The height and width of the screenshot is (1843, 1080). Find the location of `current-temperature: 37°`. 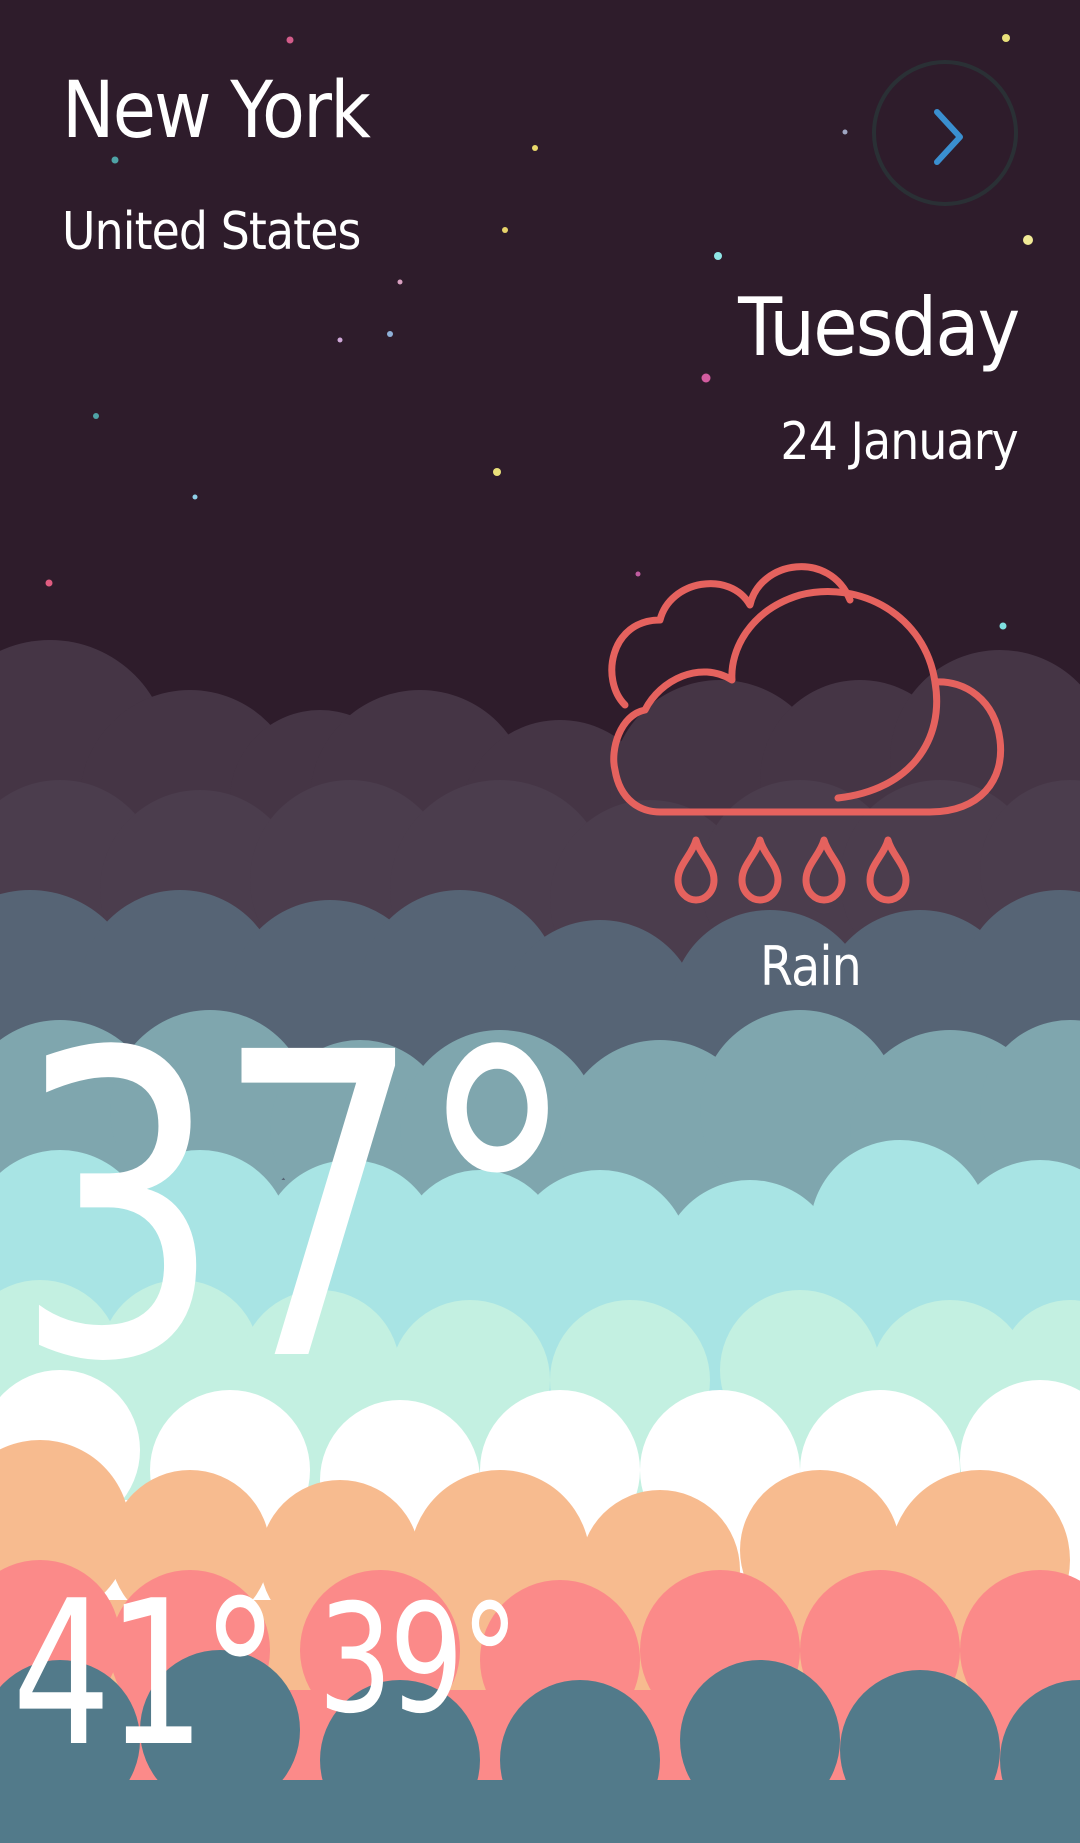

current-temperature: 37° is located at coordinates (296, 1209).